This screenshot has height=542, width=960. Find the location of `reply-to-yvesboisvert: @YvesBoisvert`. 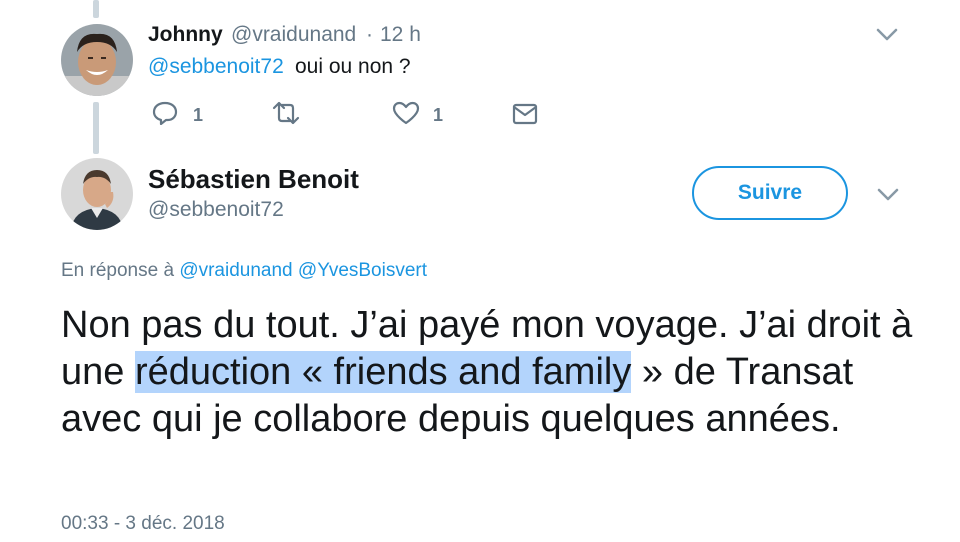

reply-to-yvesboisvert: @YvesBoisvert is located at coordinates (362, 270).